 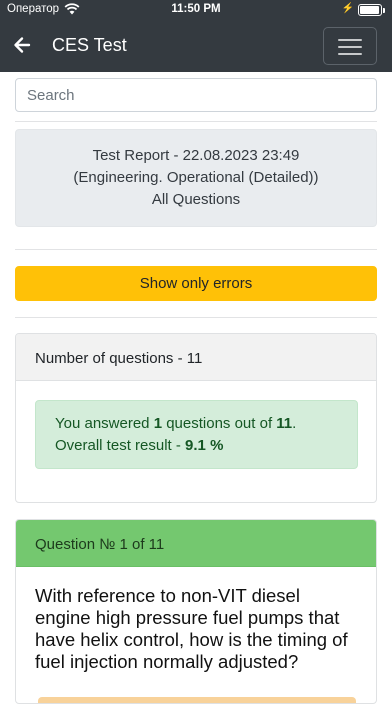 I want to click on answered-count: 1, so click(x=158, y=423).